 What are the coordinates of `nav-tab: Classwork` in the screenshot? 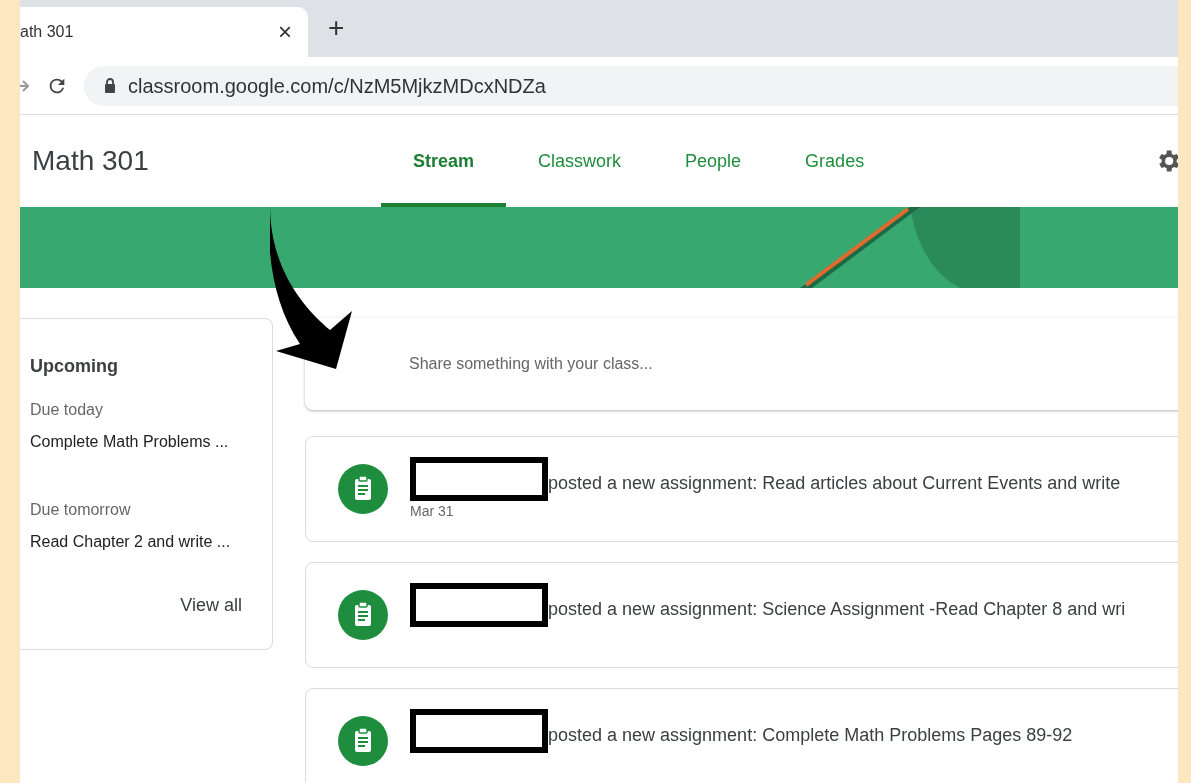 It's located at (580, 161).